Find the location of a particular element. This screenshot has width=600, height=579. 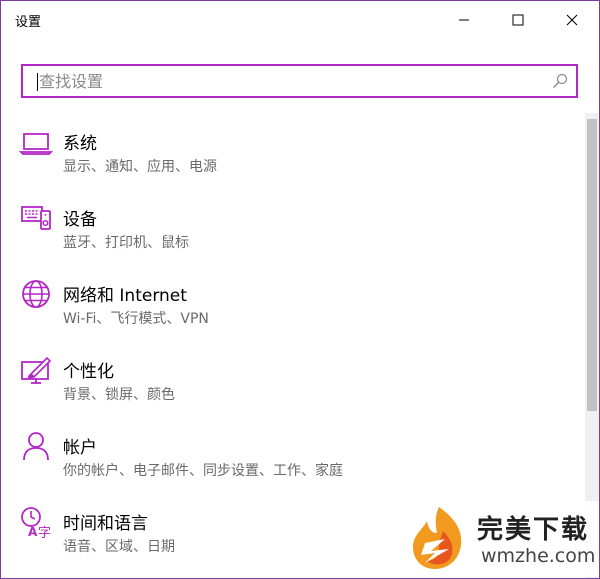

search-box is located at coordinates (299, 81).